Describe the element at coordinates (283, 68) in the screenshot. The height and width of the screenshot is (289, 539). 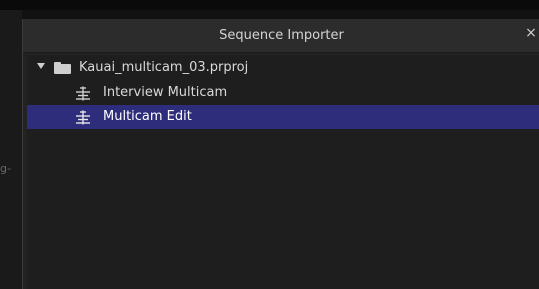
I see `tree-row-project: Kauai_multicam_03.prproj` at that location.